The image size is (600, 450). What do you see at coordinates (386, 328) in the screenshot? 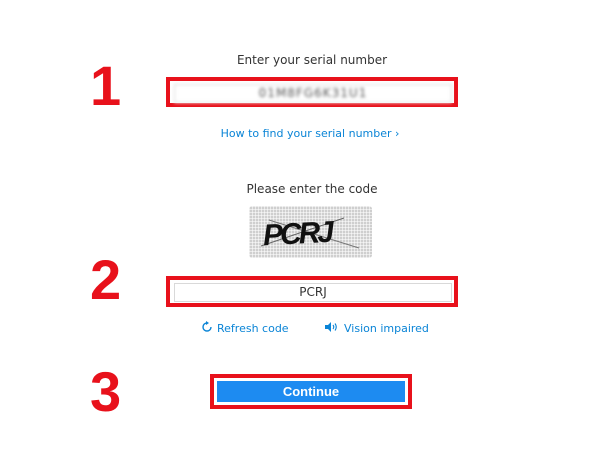
I see `vision-impaired-label: Vision impaired` at bounding box center [386, 328].